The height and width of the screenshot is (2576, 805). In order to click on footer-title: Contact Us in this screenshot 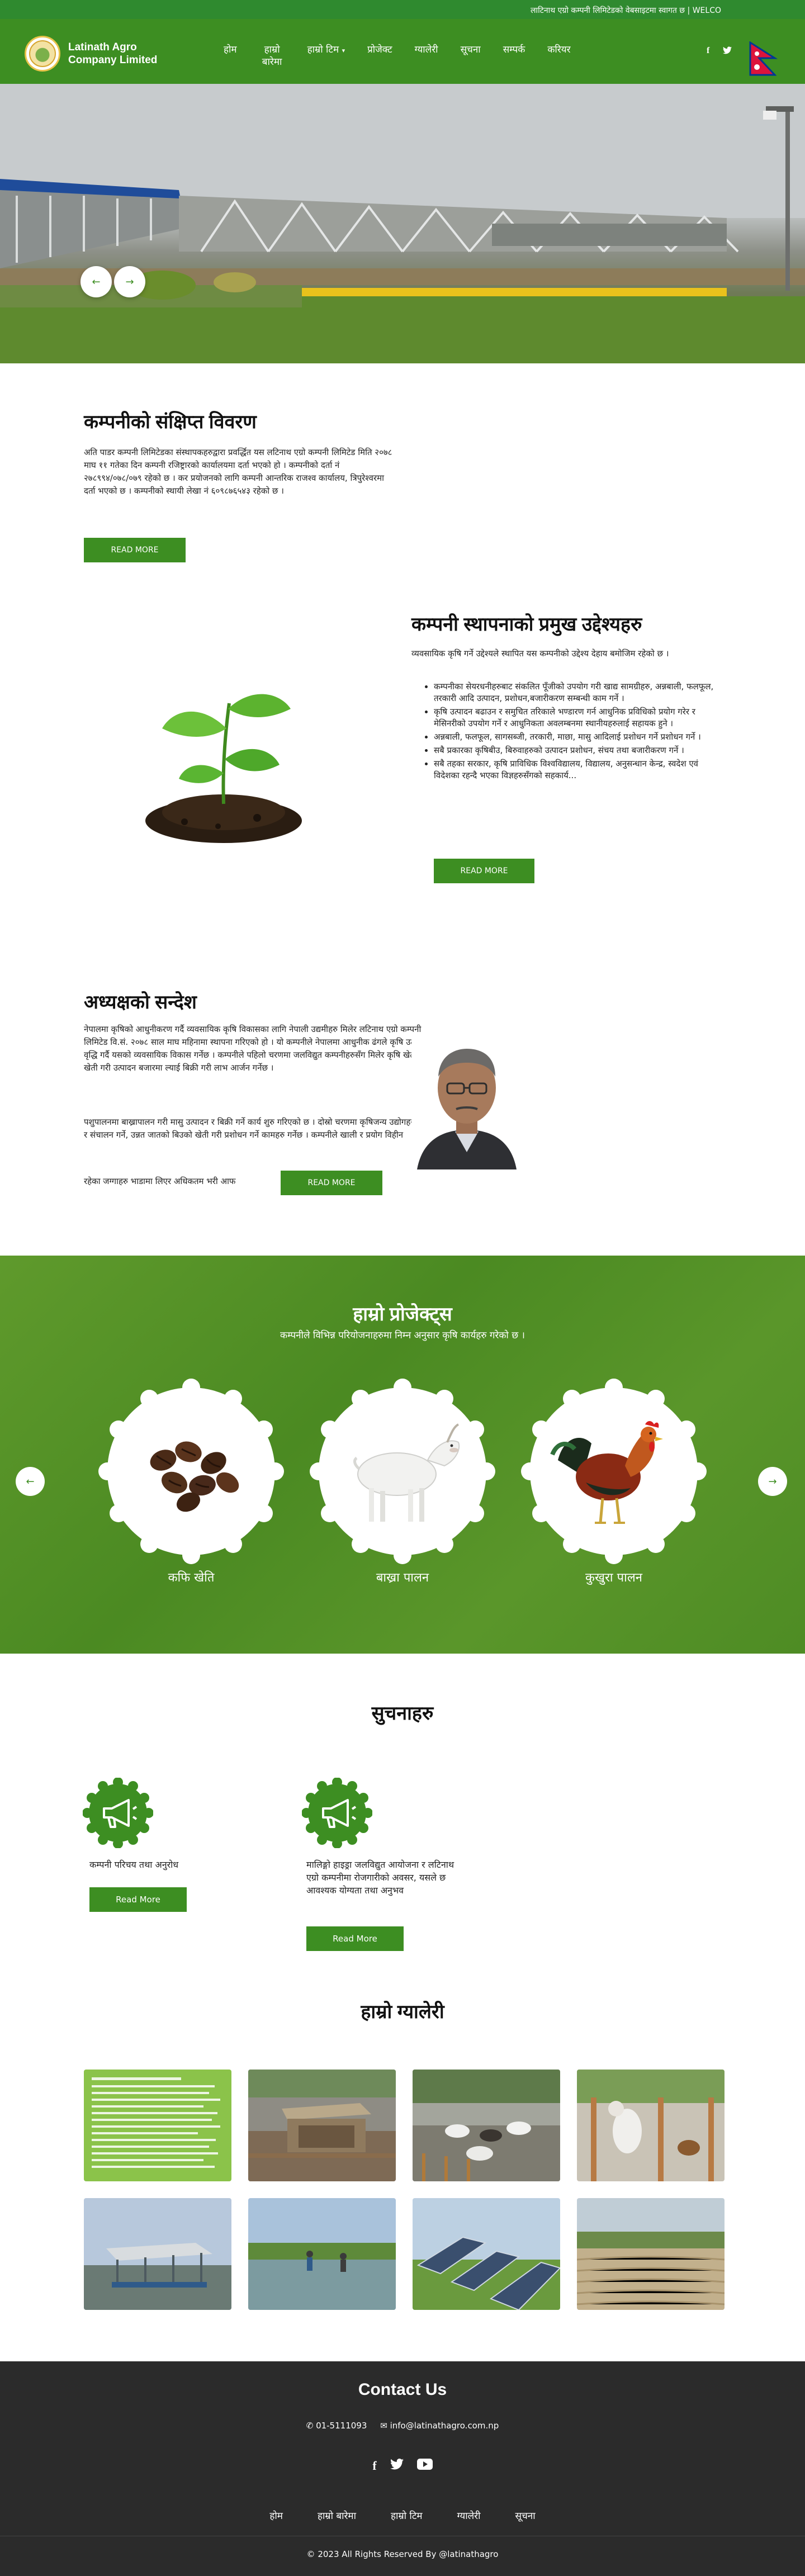, I will do `click(402, 2389)`.